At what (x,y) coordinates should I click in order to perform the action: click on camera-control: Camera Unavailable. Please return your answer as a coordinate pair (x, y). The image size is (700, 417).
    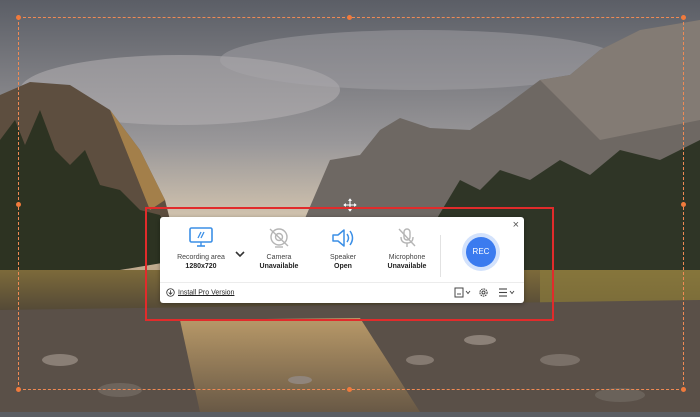
    Looking at the image, I should click on (279, 249).